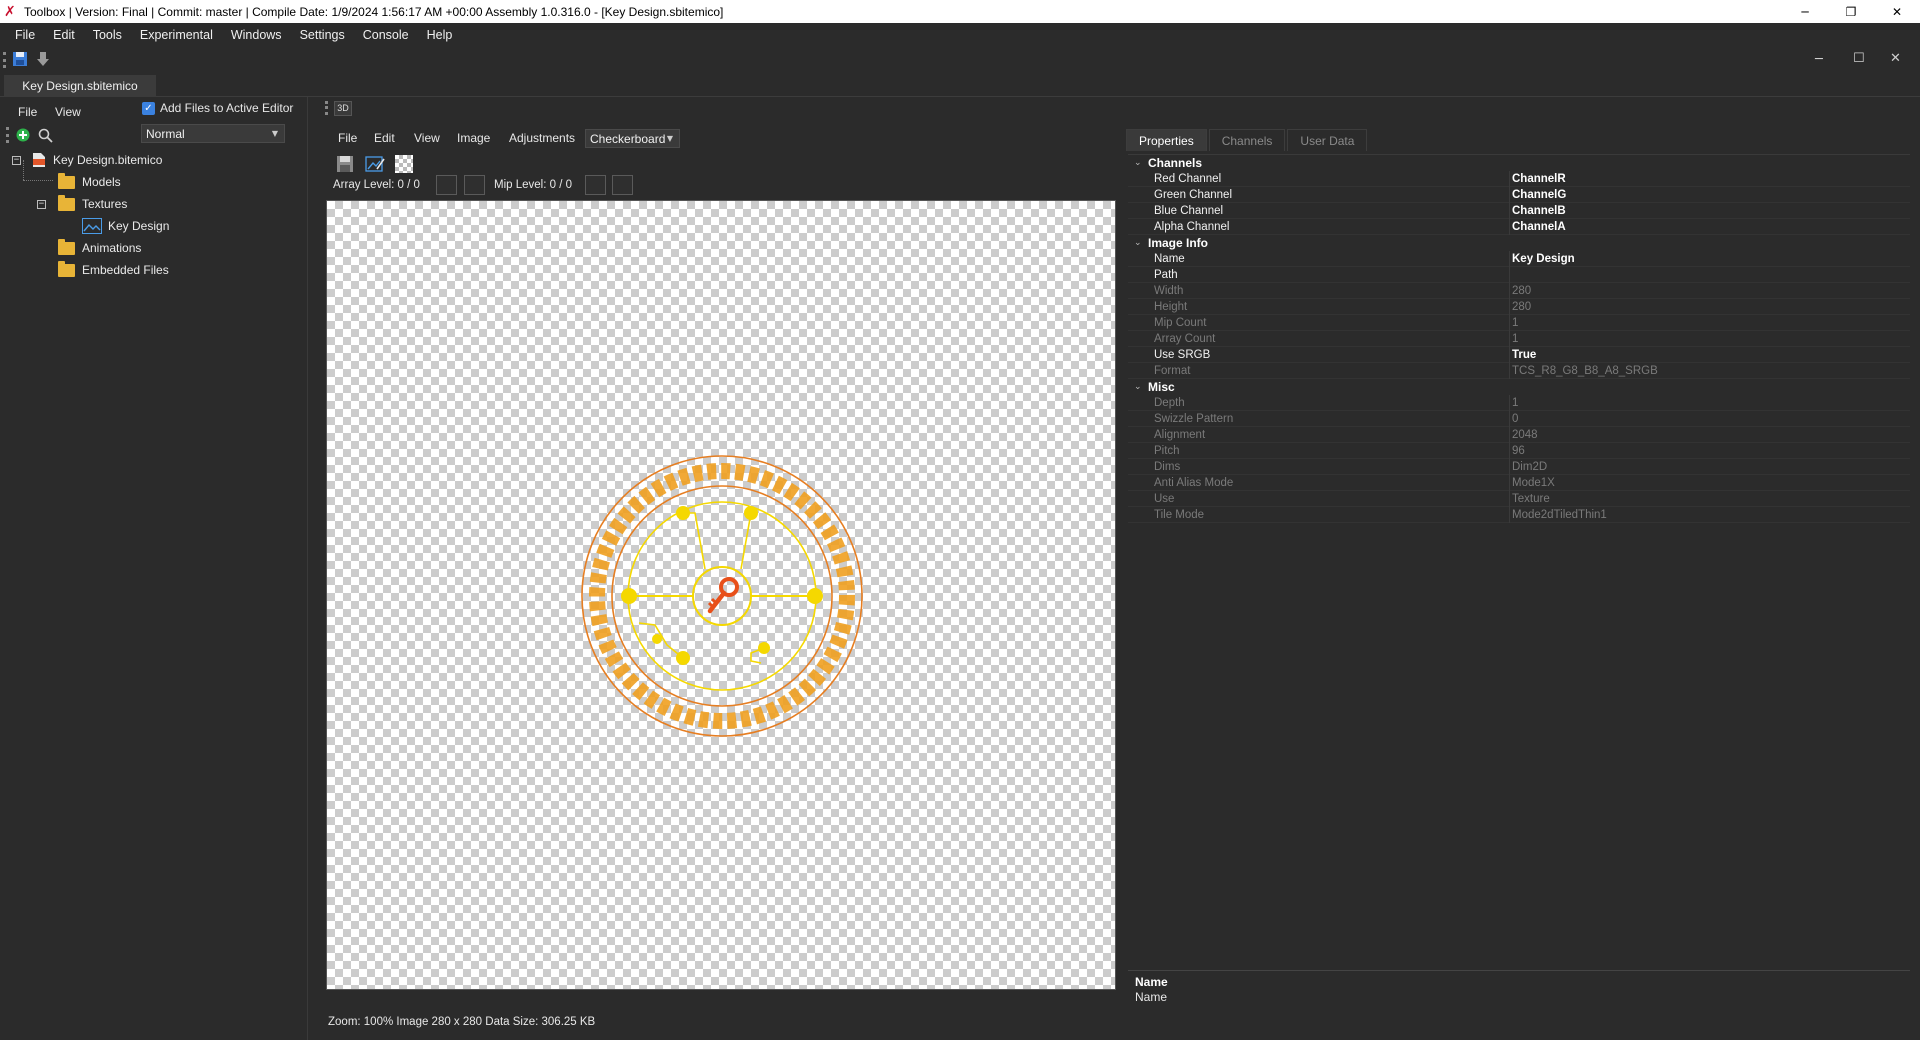  What do you see at coordinates (23, 135) in the screenshot?
I see `add-icon` at bounding box center [23, 135].